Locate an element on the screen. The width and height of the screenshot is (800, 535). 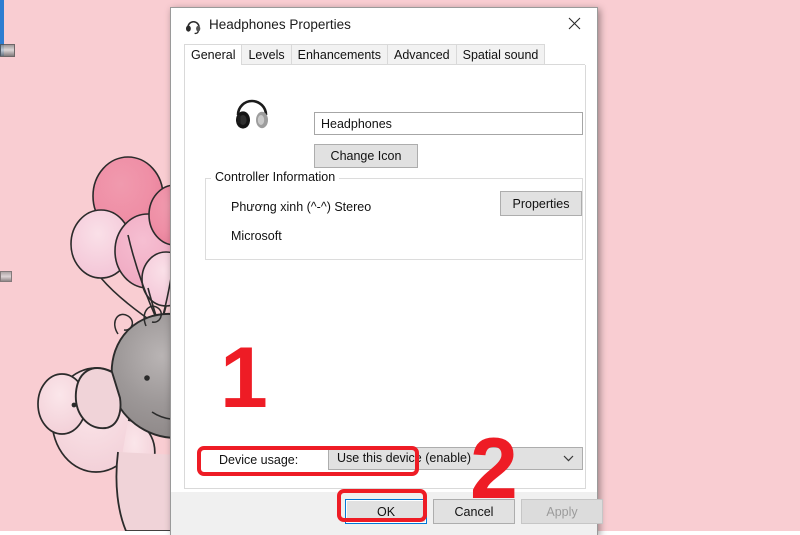
device-usage-dropdown: Use this device (enable) is located at coordinates (455, 458).